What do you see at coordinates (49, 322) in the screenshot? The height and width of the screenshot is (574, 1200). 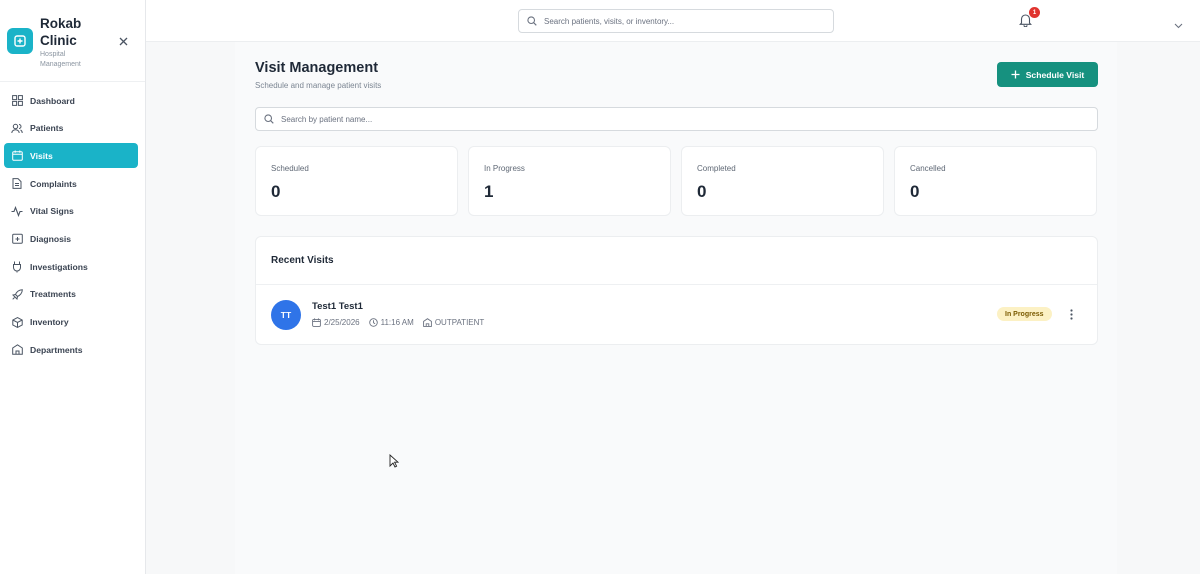 I see `sidebar-item-label: Inventory` at bounding box center [49, 322].